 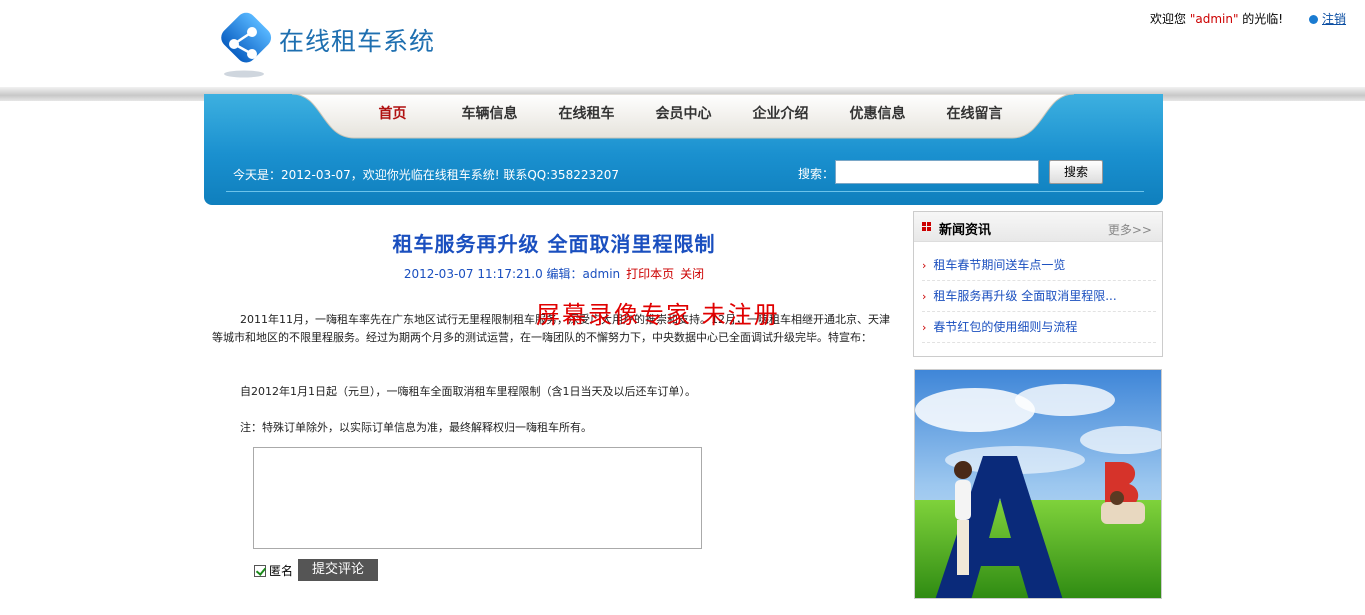 I want to click on nav-menu: 首页 车辆信息 在线租车 会员中心 企业介绍 优惠信息 在线留言, so click(x=683, y=115).